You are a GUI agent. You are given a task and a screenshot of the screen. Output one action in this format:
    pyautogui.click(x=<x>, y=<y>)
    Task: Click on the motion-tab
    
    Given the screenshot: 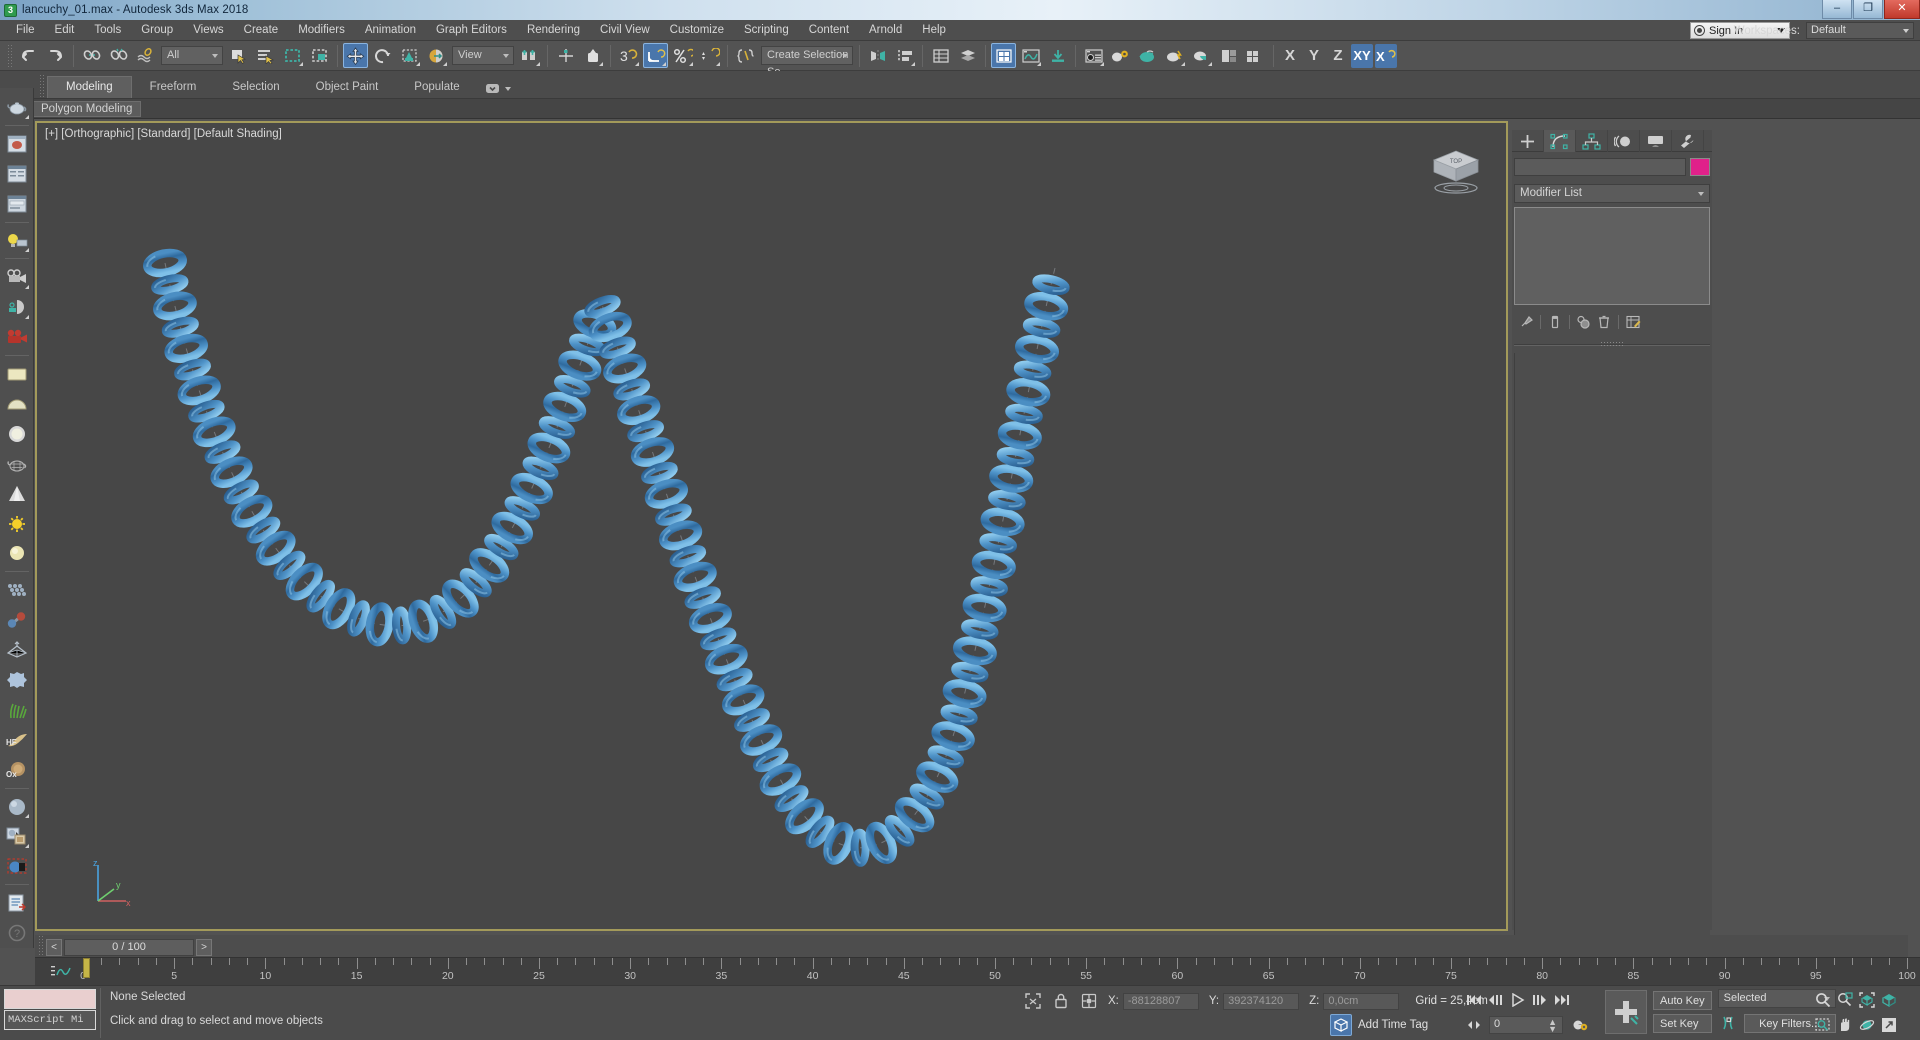 What is the action you would take?
    pyautogui.click(x=1624, y=141)
    